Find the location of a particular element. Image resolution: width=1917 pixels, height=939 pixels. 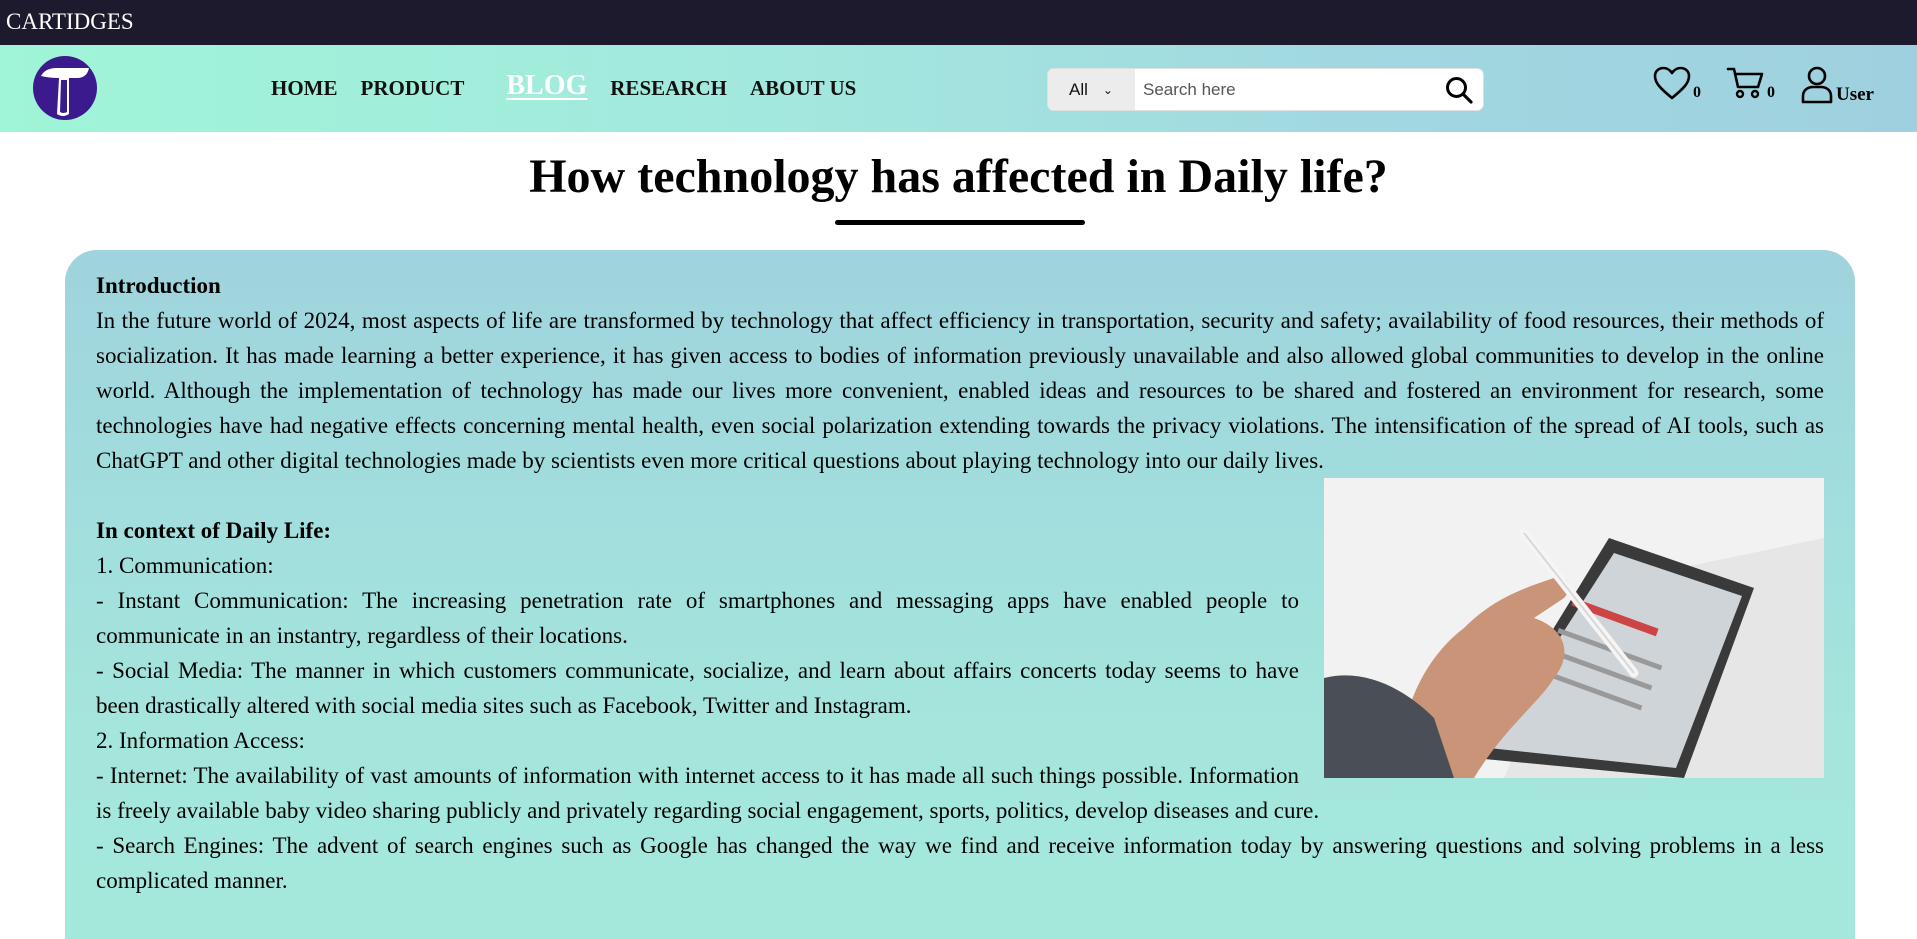

brand-name: CARTIDGES is located at coordinates (70, 21).